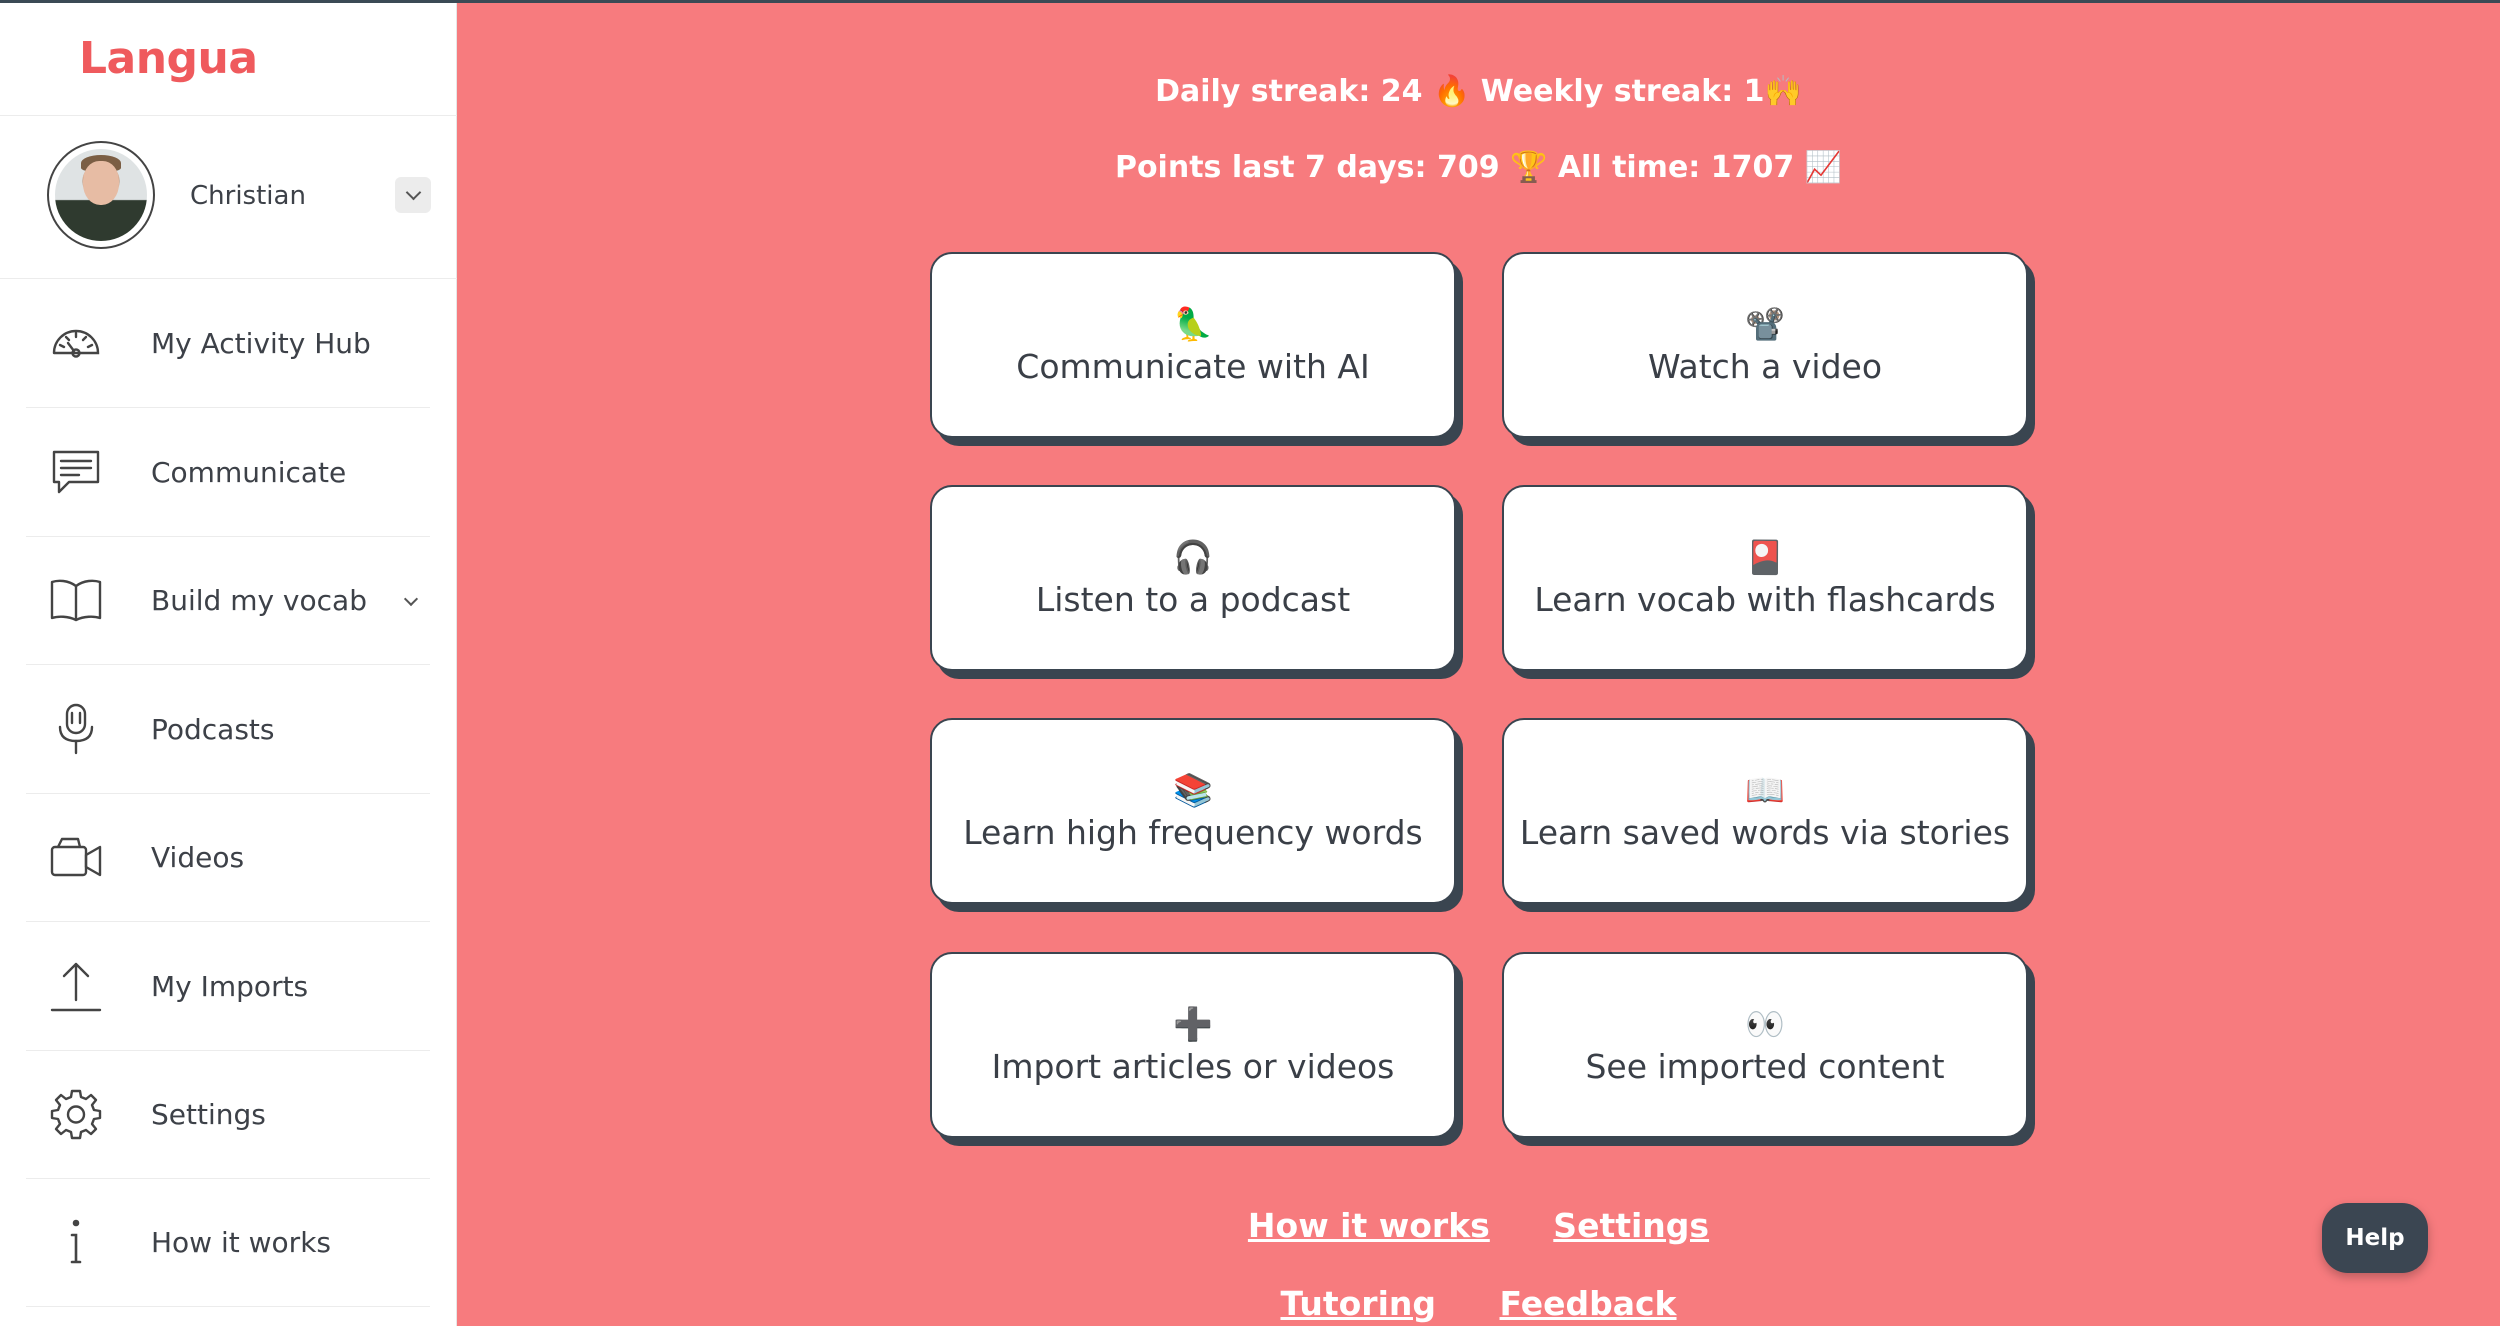 The image size is (2500, 1326). Describe the element at coordinates (76, 1242) in the screenshot. I see `info-icon` at that location.